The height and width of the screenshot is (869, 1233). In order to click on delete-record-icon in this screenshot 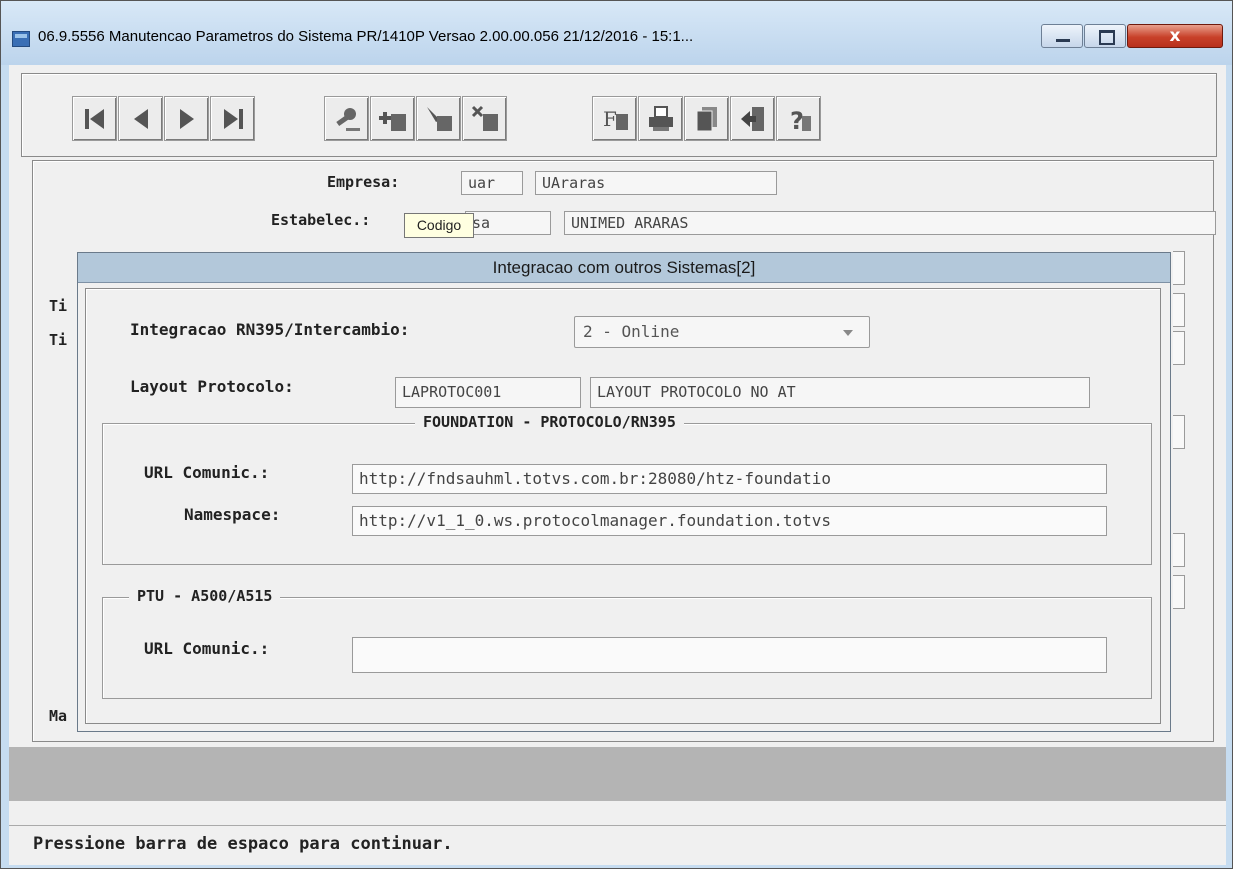, I will do `click(484, 118)`.